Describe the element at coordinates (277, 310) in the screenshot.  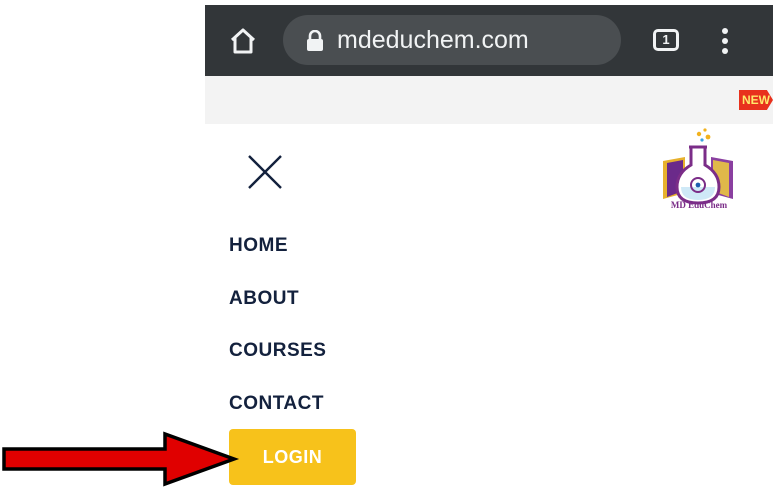
I see `nav-item-about: ABOUT` at that location.